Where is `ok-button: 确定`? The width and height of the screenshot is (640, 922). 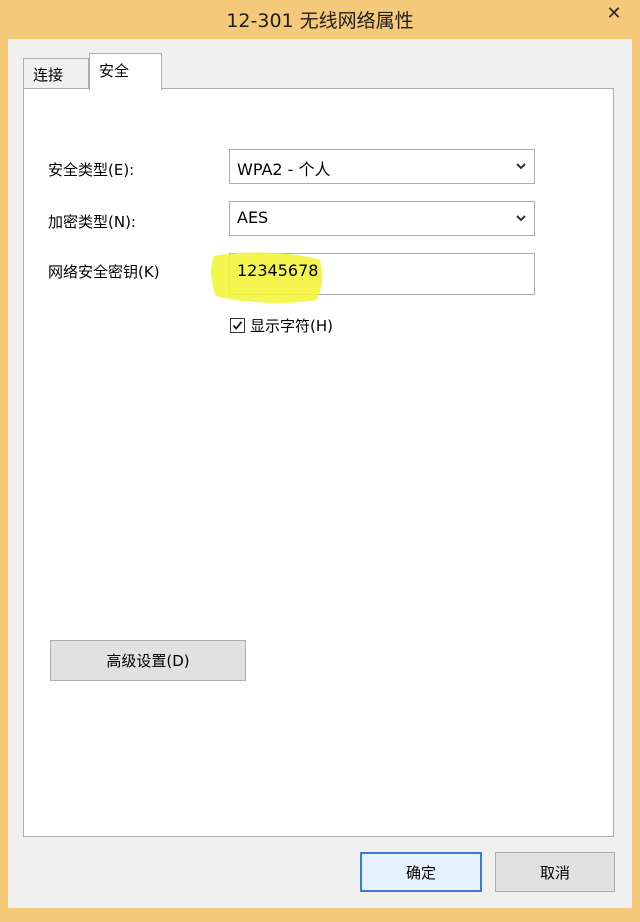 ok-button: 确定 is located at coordinates (421, 872).